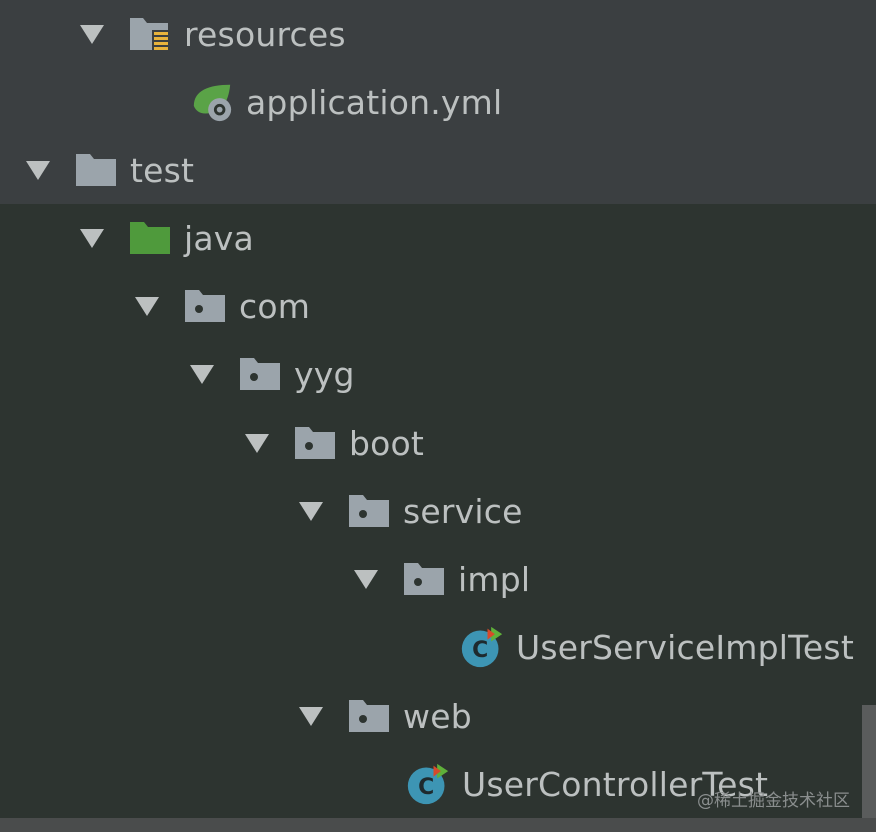 The width and height of the screenshot is (876, 832). I want to click on tree-node-label: impl, so click(494, 579).